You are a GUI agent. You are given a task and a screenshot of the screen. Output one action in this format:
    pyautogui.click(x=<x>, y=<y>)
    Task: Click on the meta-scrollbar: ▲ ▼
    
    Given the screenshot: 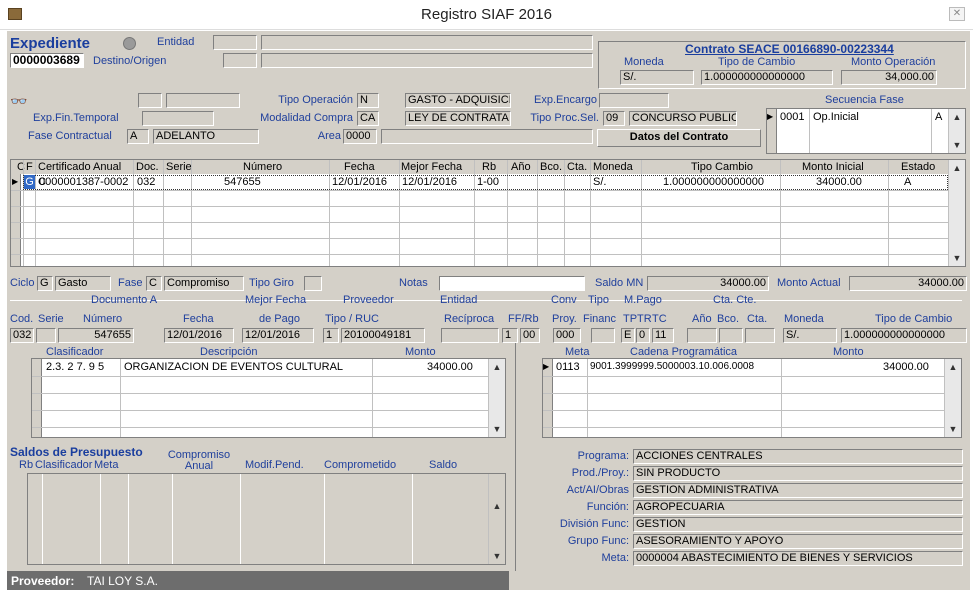 What is the action you would take?
    pyautogui.click(x=952, y=398)
    